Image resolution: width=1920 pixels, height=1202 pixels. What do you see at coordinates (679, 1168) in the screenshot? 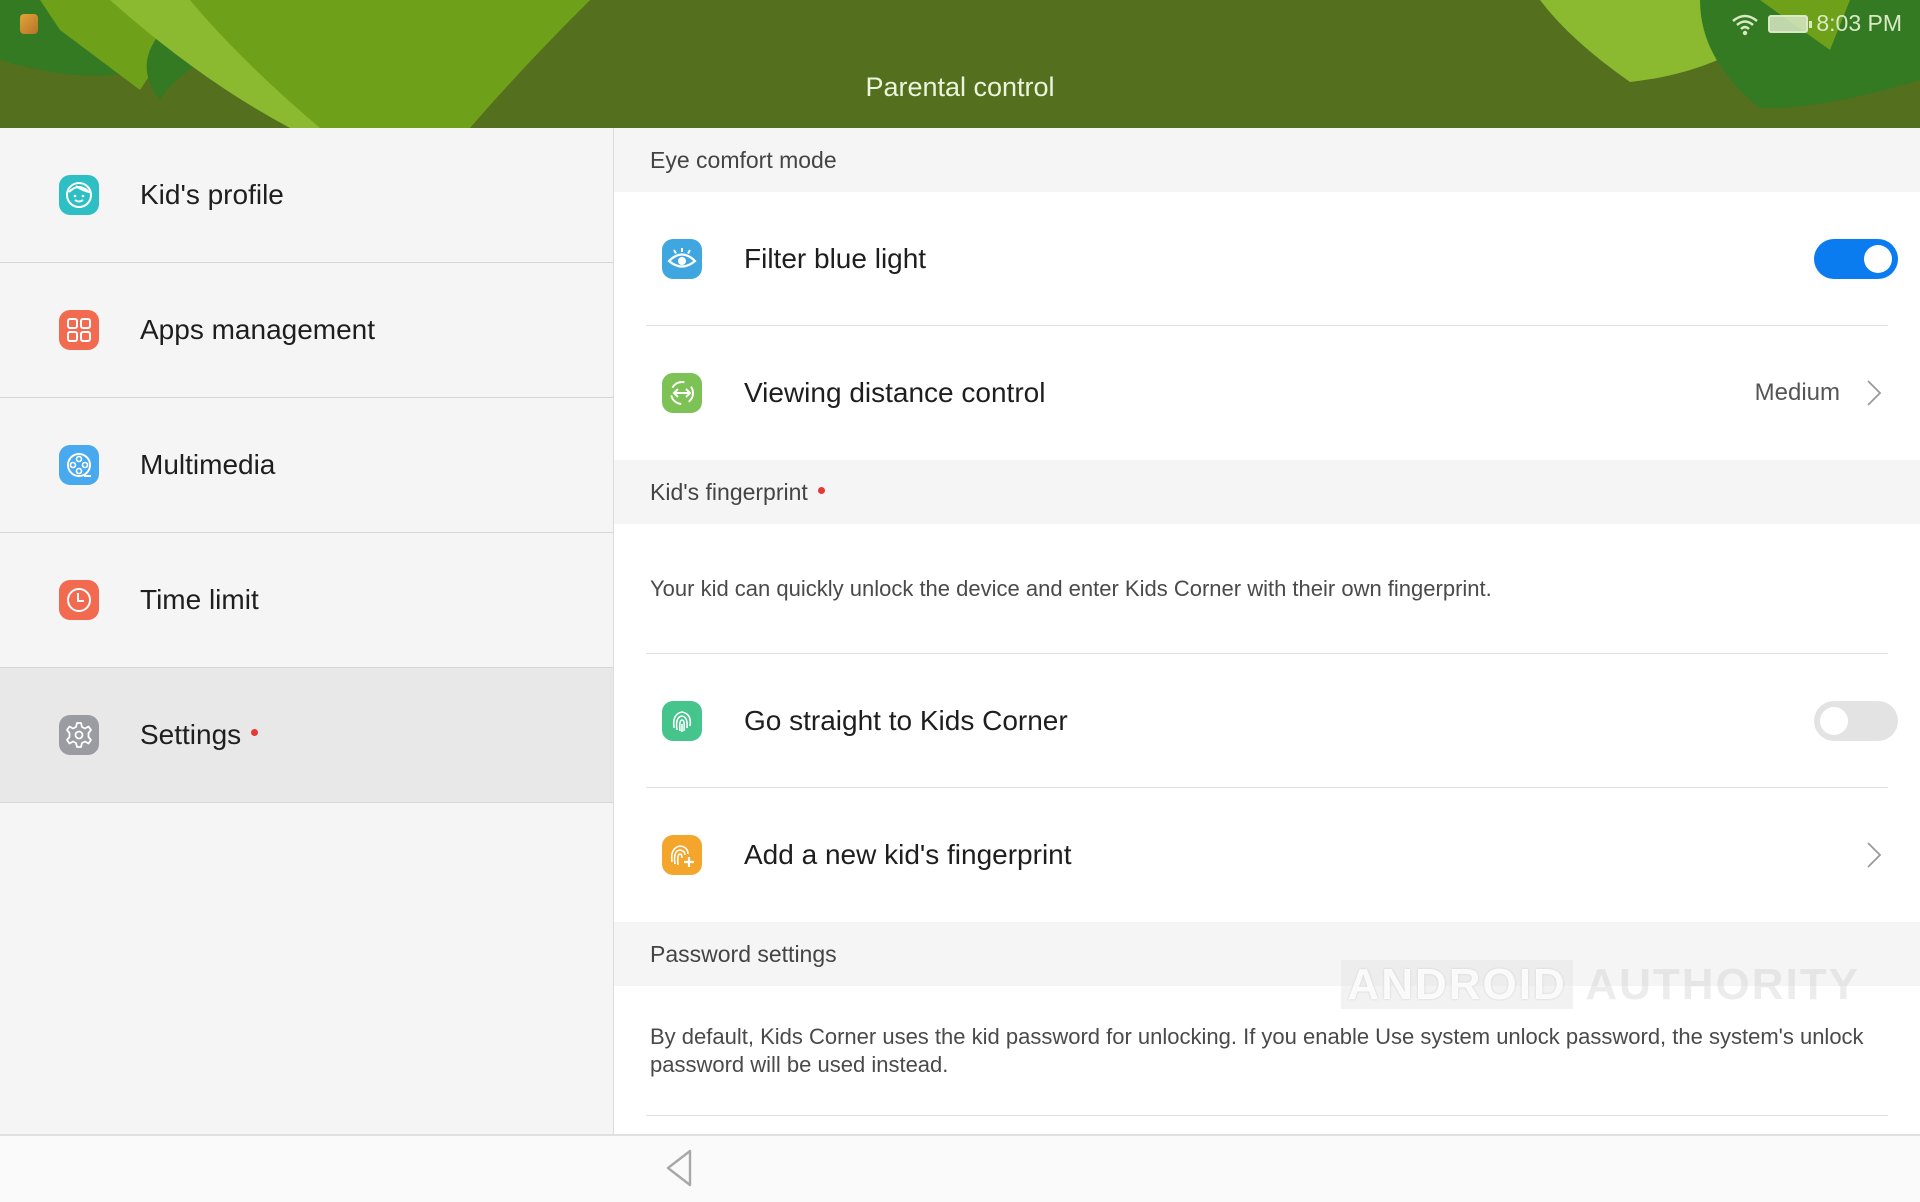
I see `back-icon` at bounding box center [679, 1168].